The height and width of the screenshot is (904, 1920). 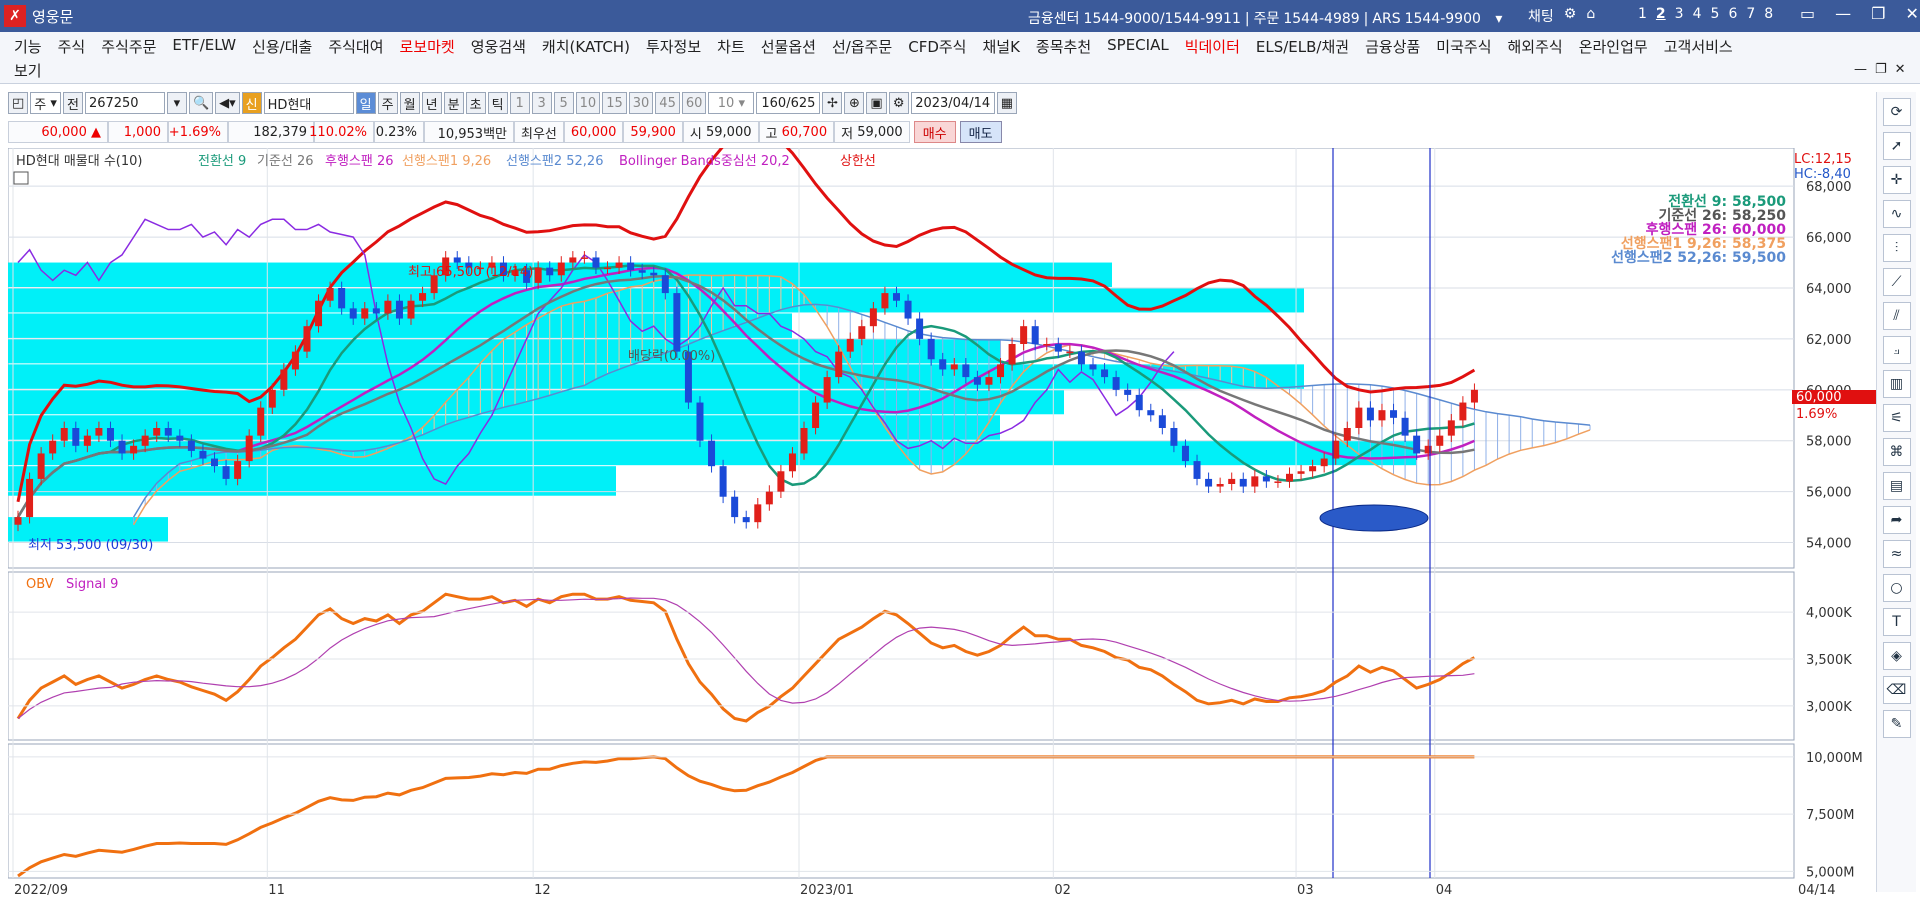 What do you see at coordinates (1878, 13) in the screenshot?
I see `restore-icon: ❐` at bounding box center [1878, 13].